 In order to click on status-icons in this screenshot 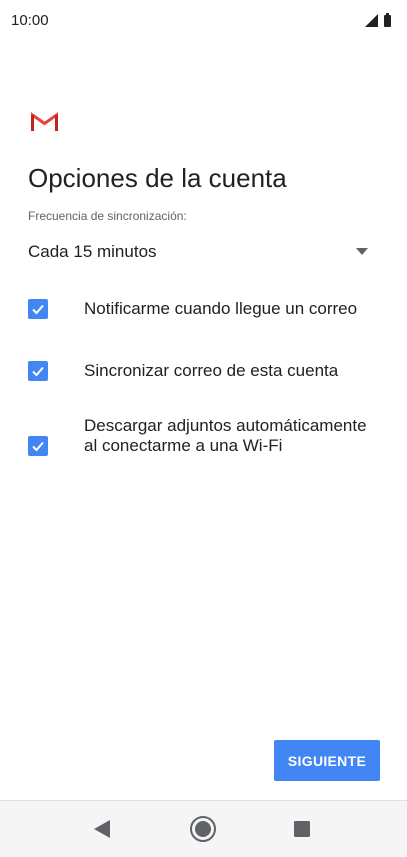, I will do `click(378, 20)`.